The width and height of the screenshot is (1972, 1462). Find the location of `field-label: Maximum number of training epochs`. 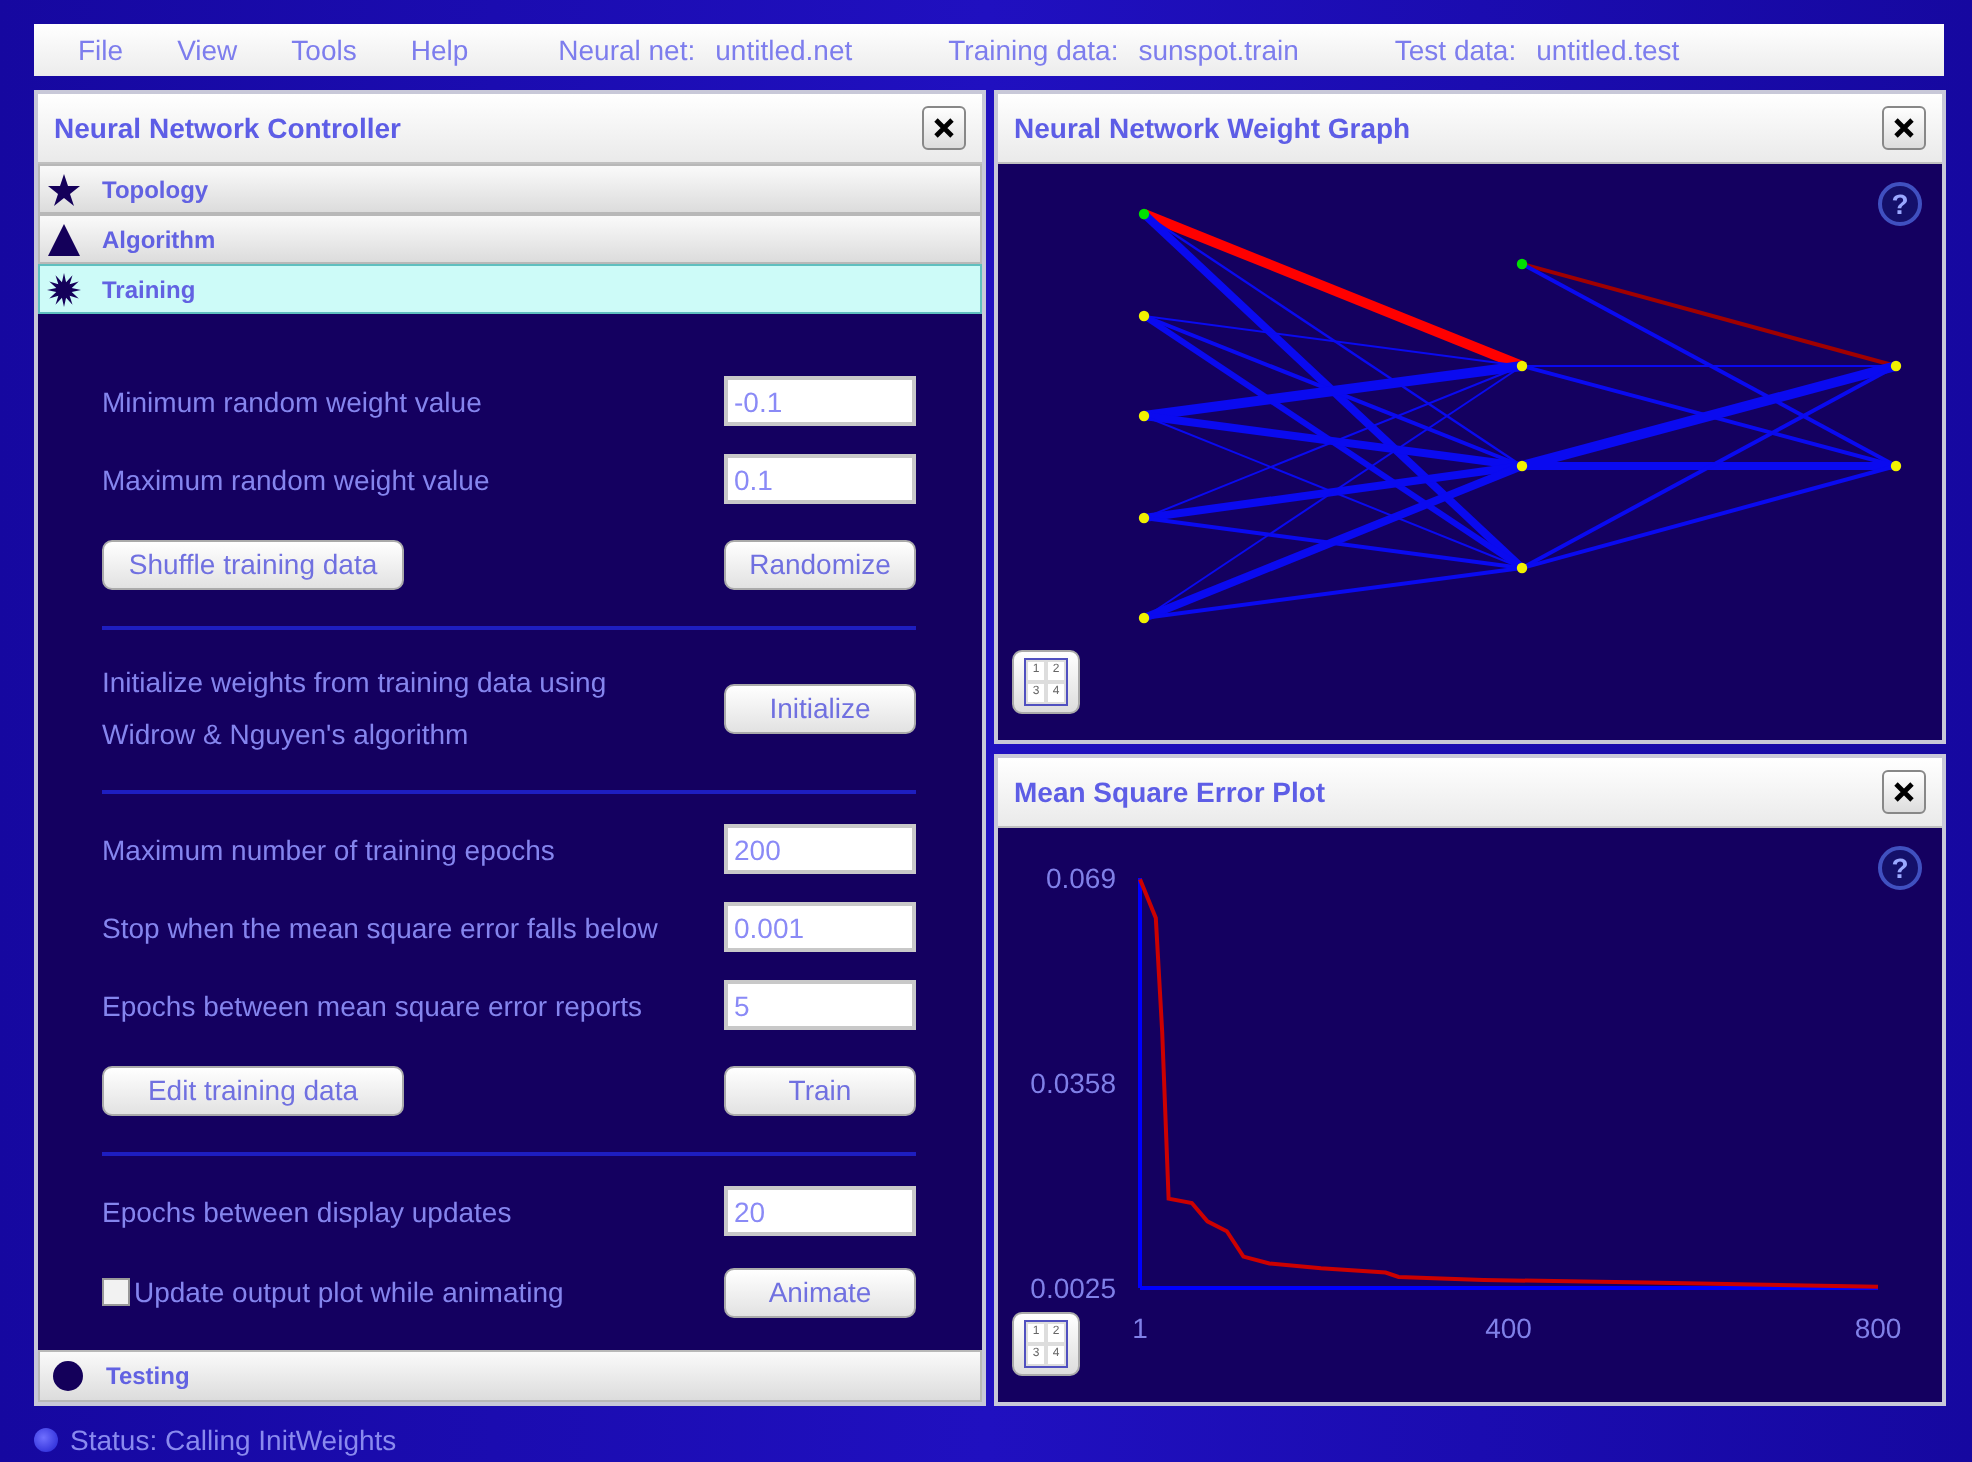

field-label: Maximum number of training epochs is located at coordinates (328, 849).